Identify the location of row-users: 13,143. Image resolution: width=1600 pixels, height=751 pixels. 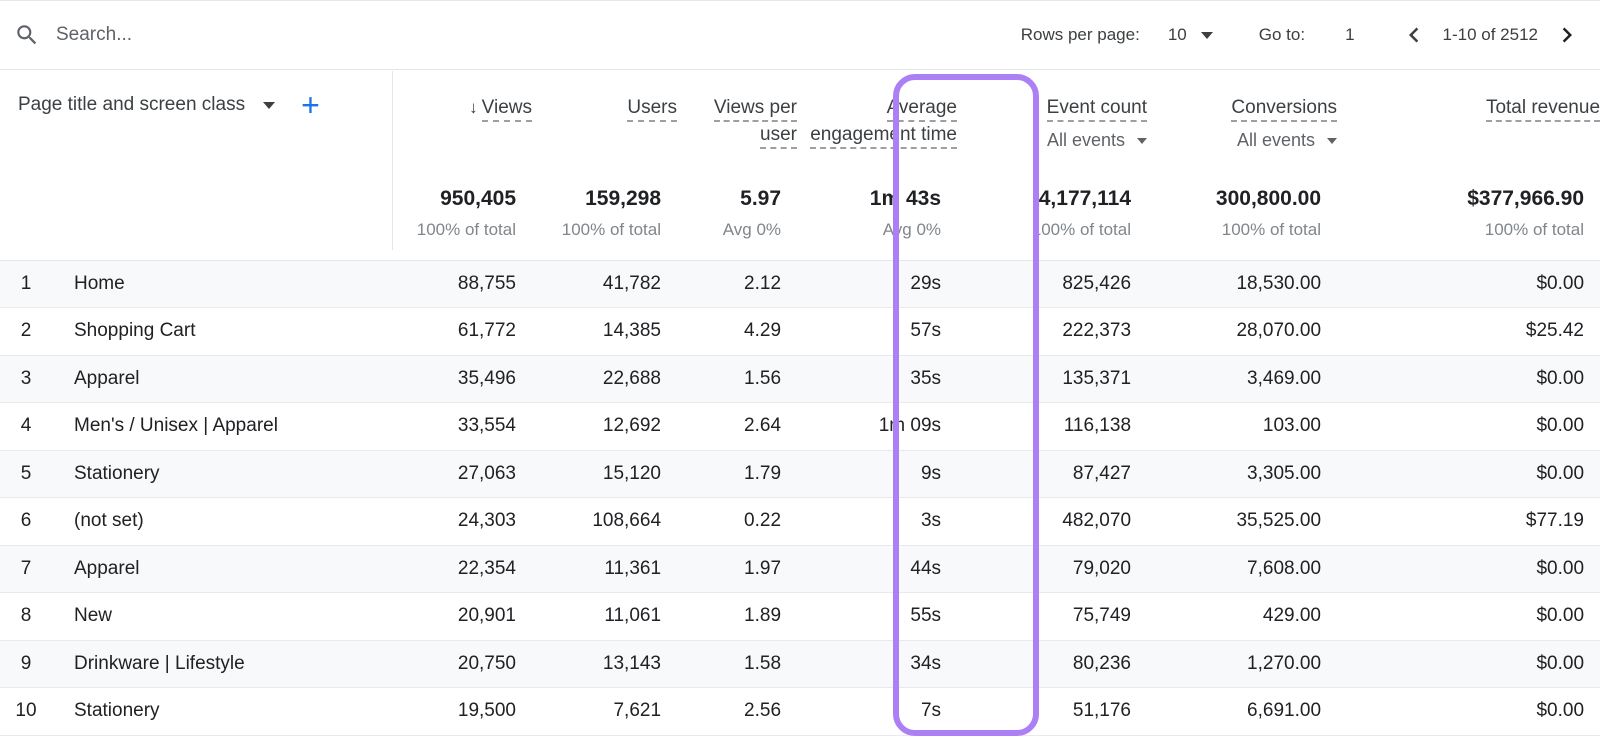
(605, 664).